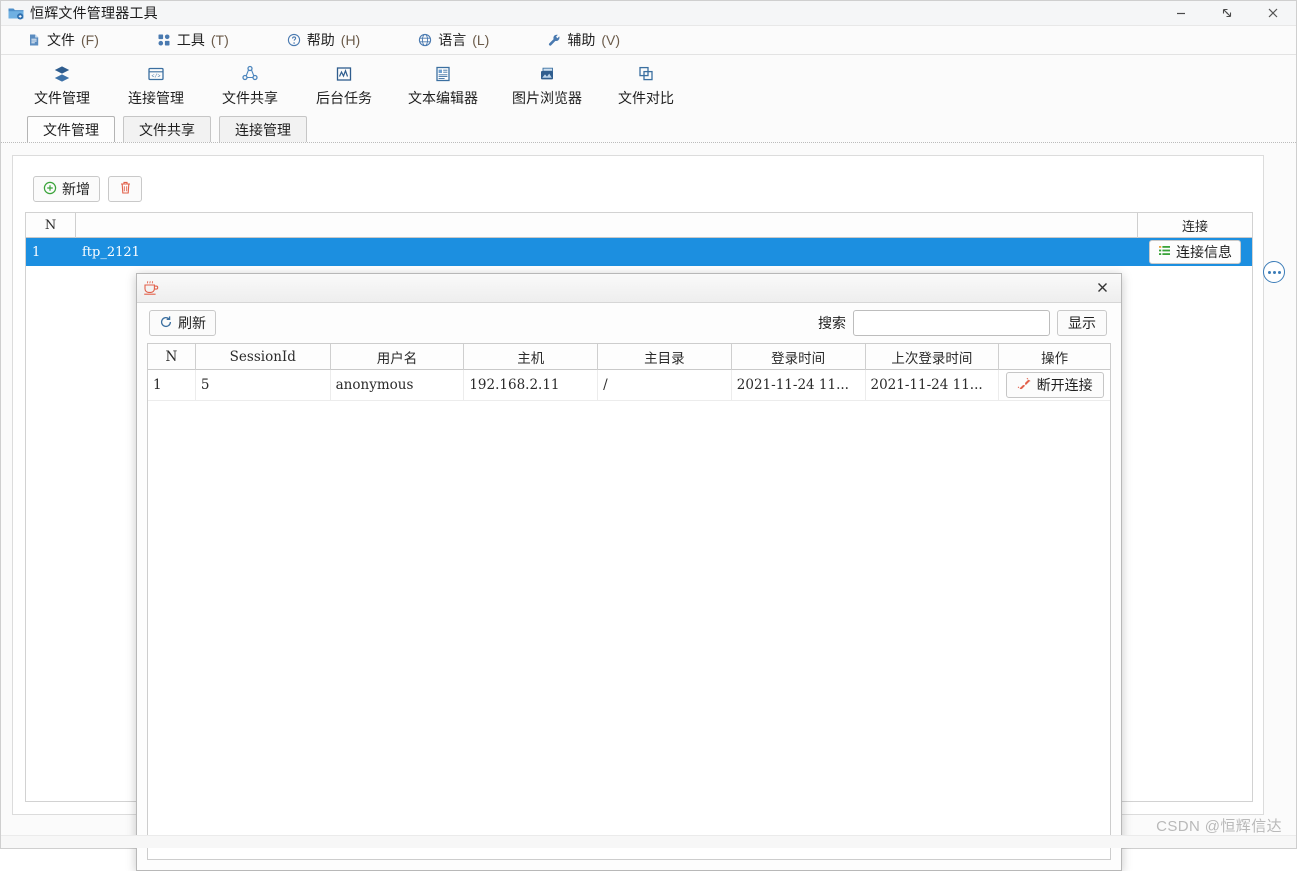  I want to click on menu-item-tools: 工具 (T), so click(193, 40).